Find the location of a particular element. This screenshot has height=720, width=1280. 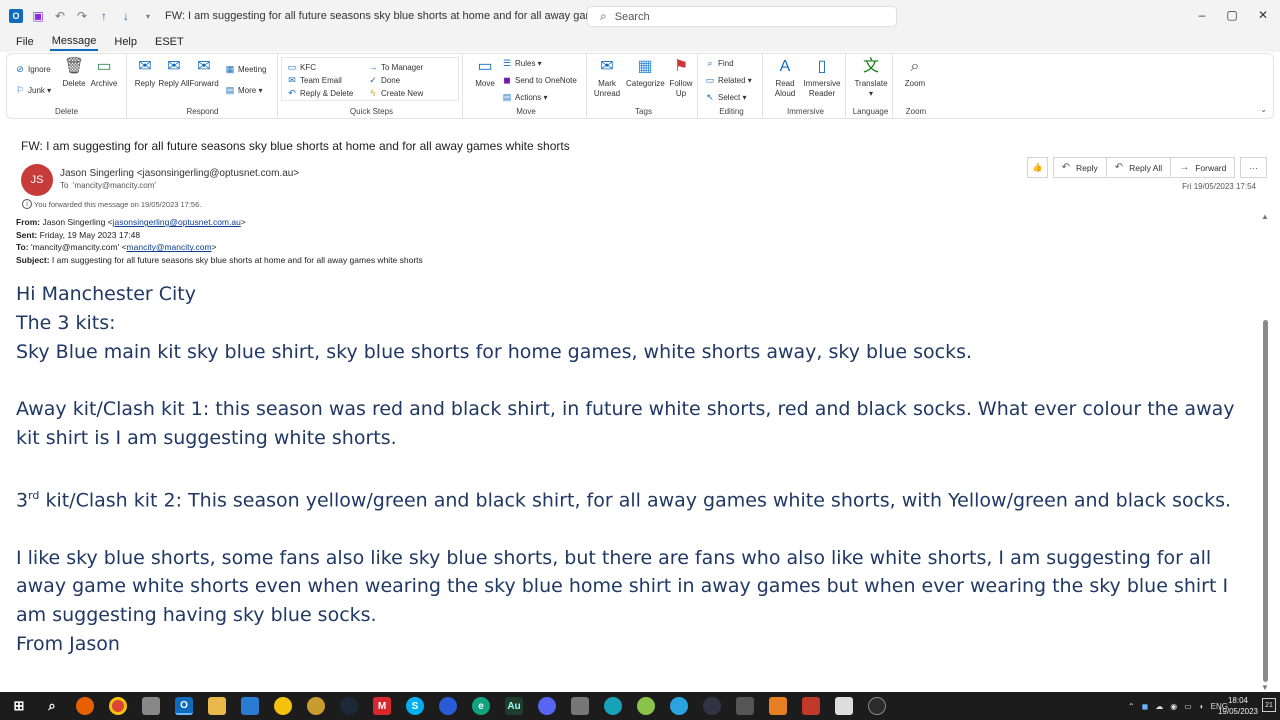

chrome-icon is located at coordinates (118, 706).